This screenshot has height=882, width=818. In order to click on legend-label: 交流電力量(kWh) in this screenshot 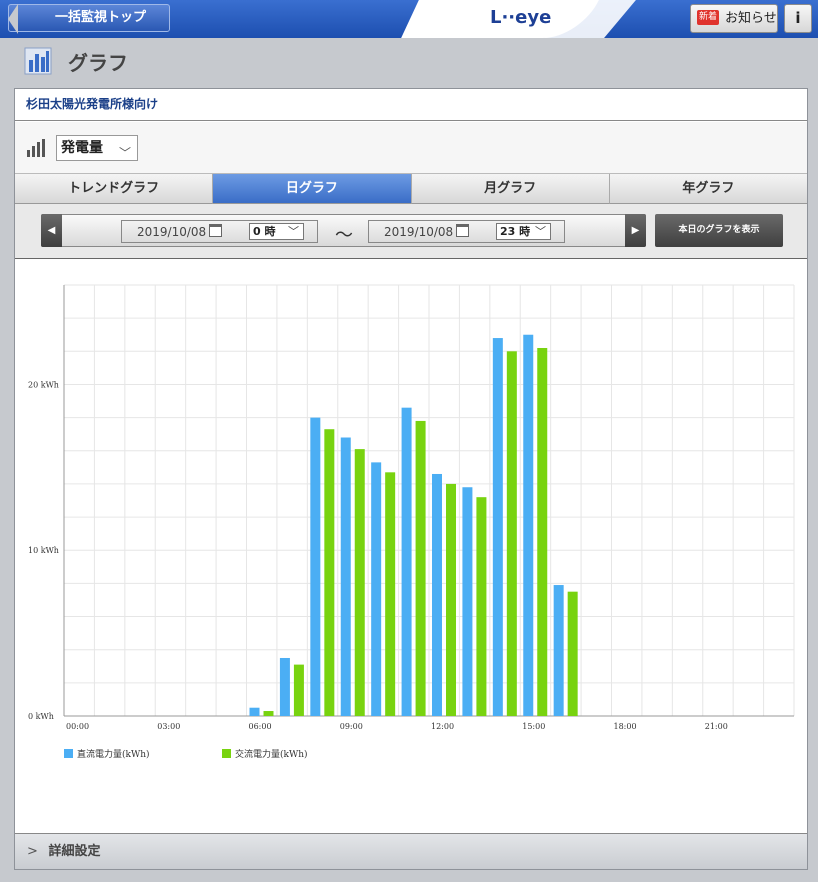, I will do `click(271, 754)`.